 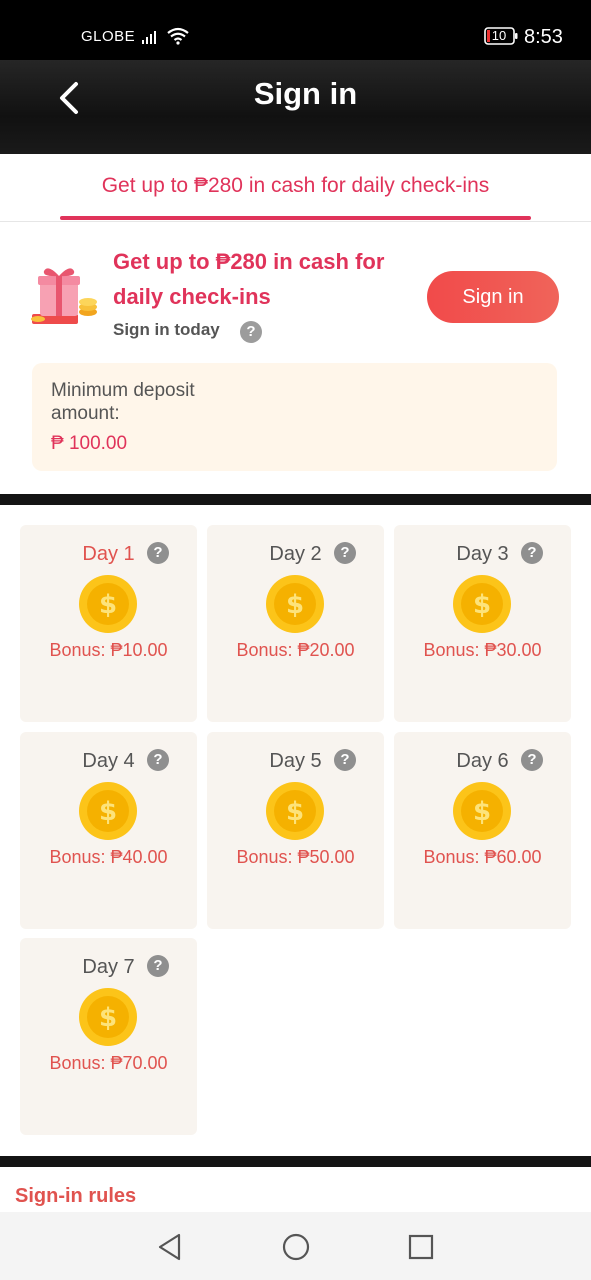 I want to click on day-label: Day 2, so click(x=295, y=554).